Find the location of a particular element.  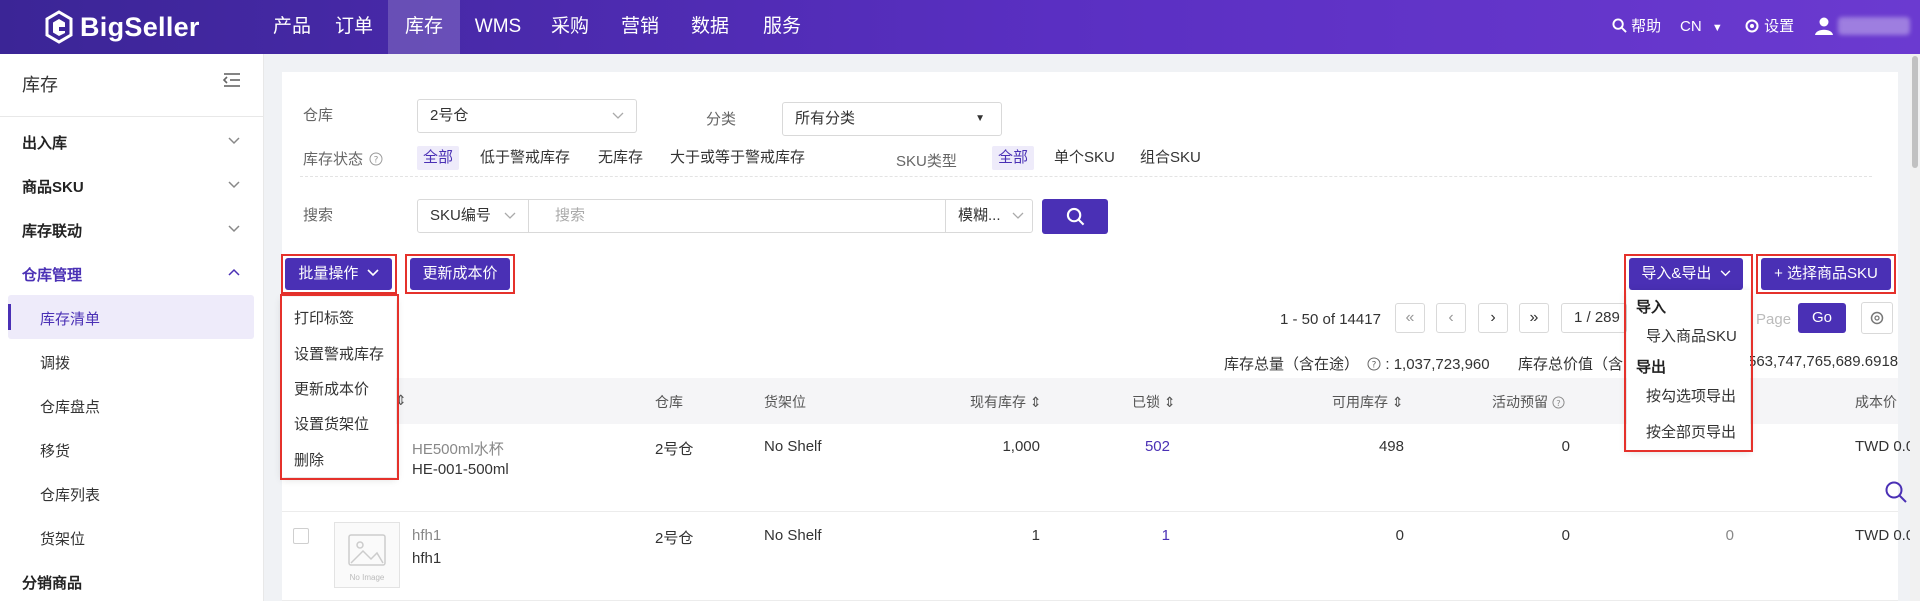

warehouse-value: 2号仓 is located at coordinates (449, 115).